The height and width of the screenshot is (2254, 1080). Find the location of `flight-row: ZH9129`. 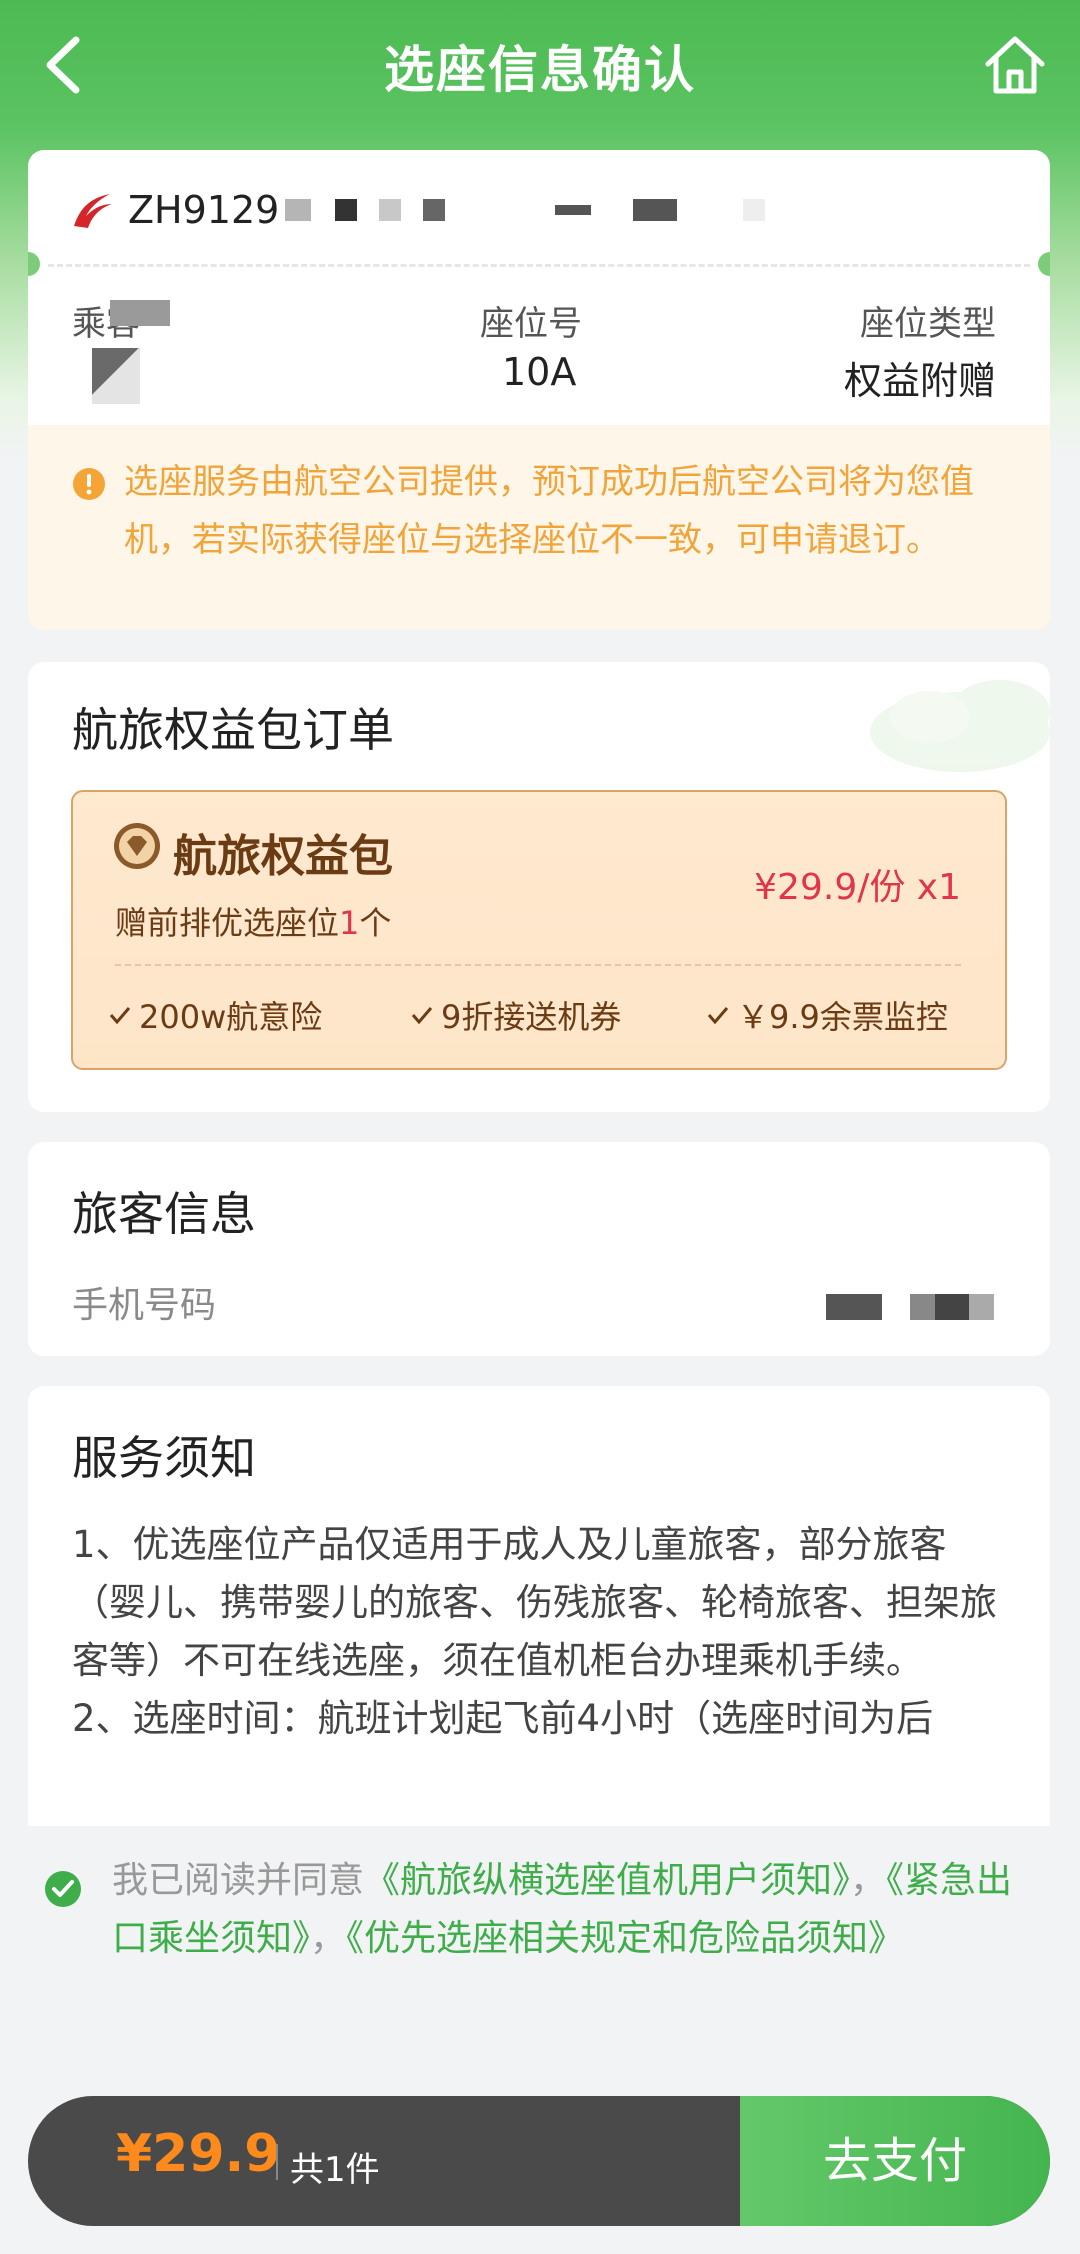

flight-row: ZH9129 is located at coordinates (417, 210).